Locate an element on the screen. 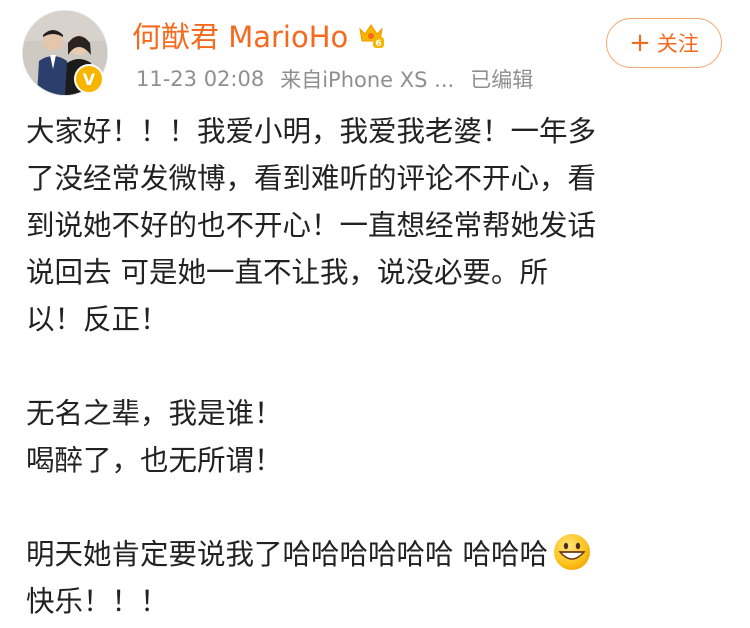 This screenshot has height=628, width=750. post-text-line: 大家好！！！我爱小明，我爱我老婆！一年多 is located at coordinates (311, 131).